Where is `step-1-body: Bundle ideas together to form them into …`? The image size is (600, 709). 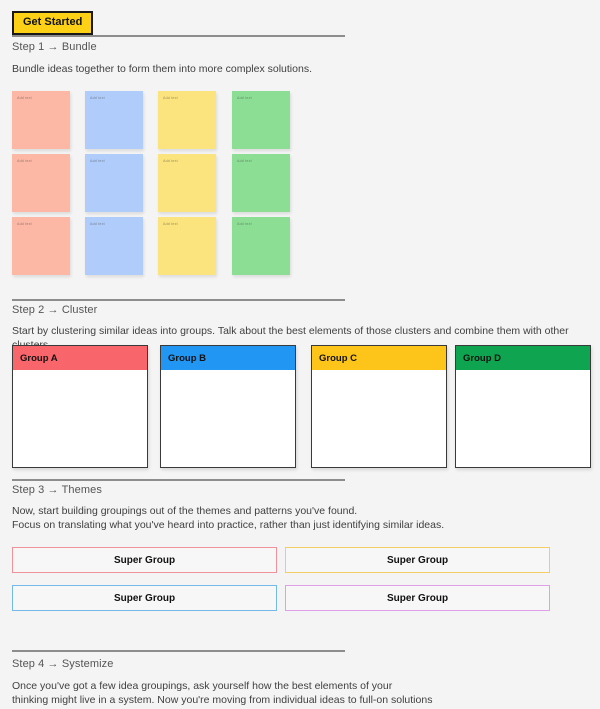
step-1-body: Bundle ideas together to form them into … is located at coordinates (162, 69).